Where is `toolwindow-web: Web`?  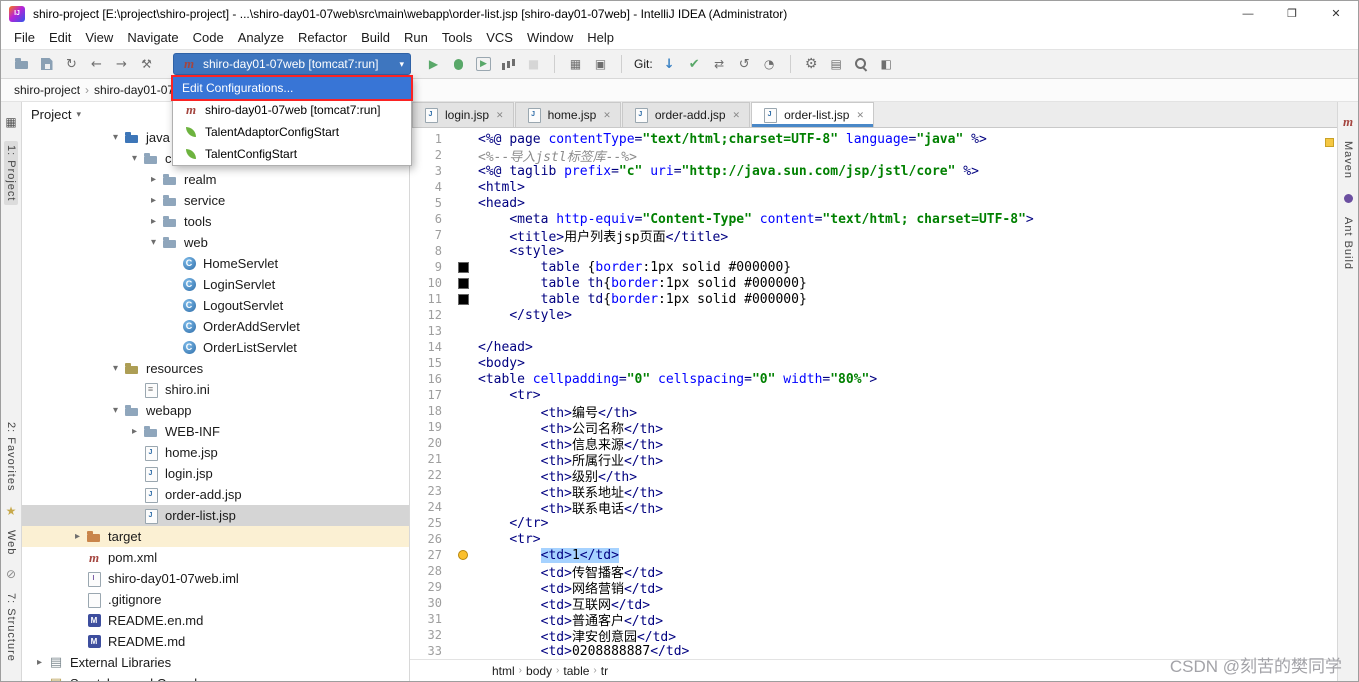
toolwindow-web: Web is located at coordinates (11, 542).